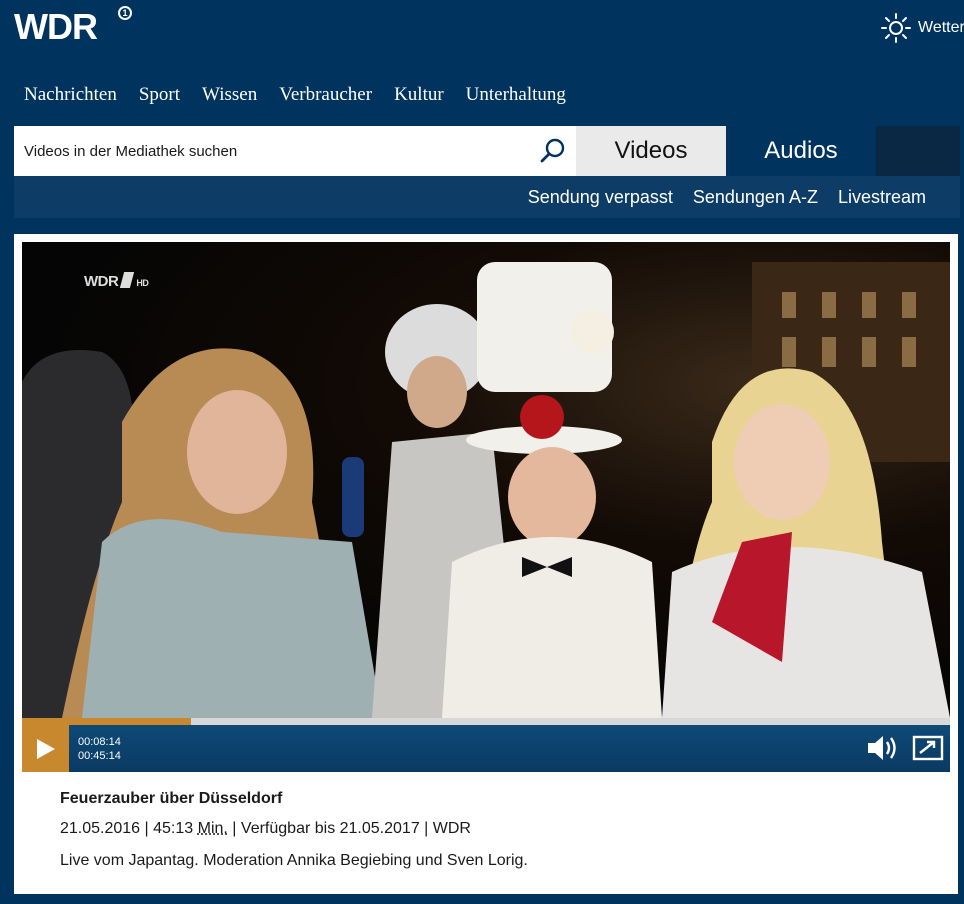  Describe the element at coordinates (419, 95) in the screenshot. I see `nav-item-kultur: Kultur` at that location.